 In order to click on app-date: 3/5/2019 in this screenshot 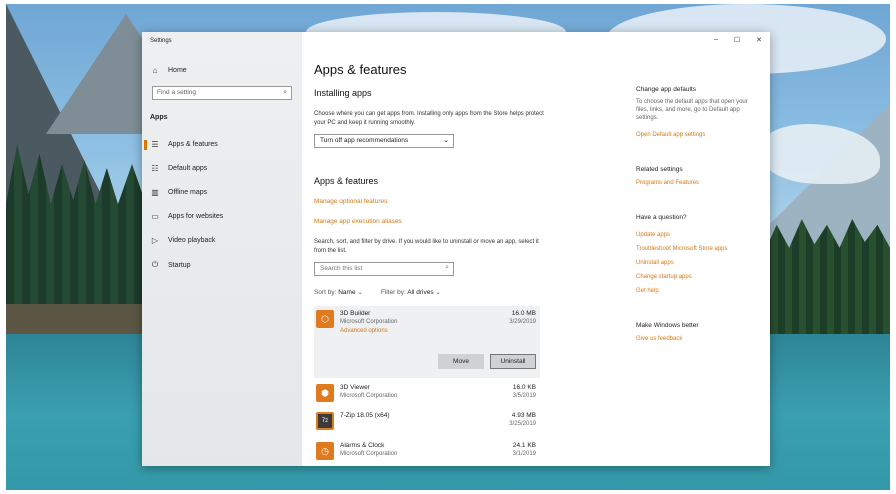, I will do `click(524, 396)`.